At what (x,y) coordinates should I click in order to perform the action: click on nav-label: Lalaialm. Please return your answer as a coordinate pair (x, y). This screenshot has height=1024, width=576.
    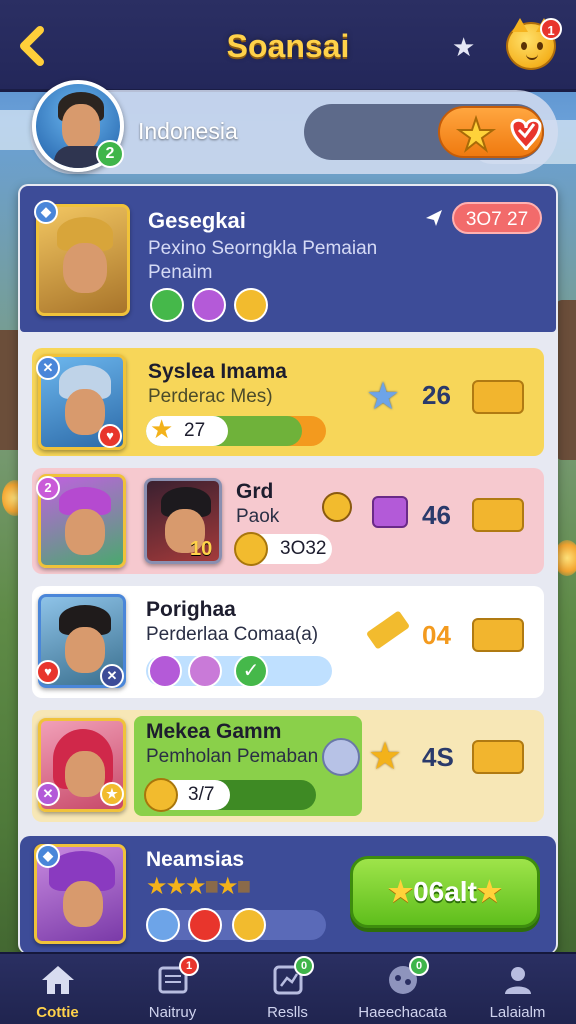
    Looking at the image, I should click on (517, 1012).